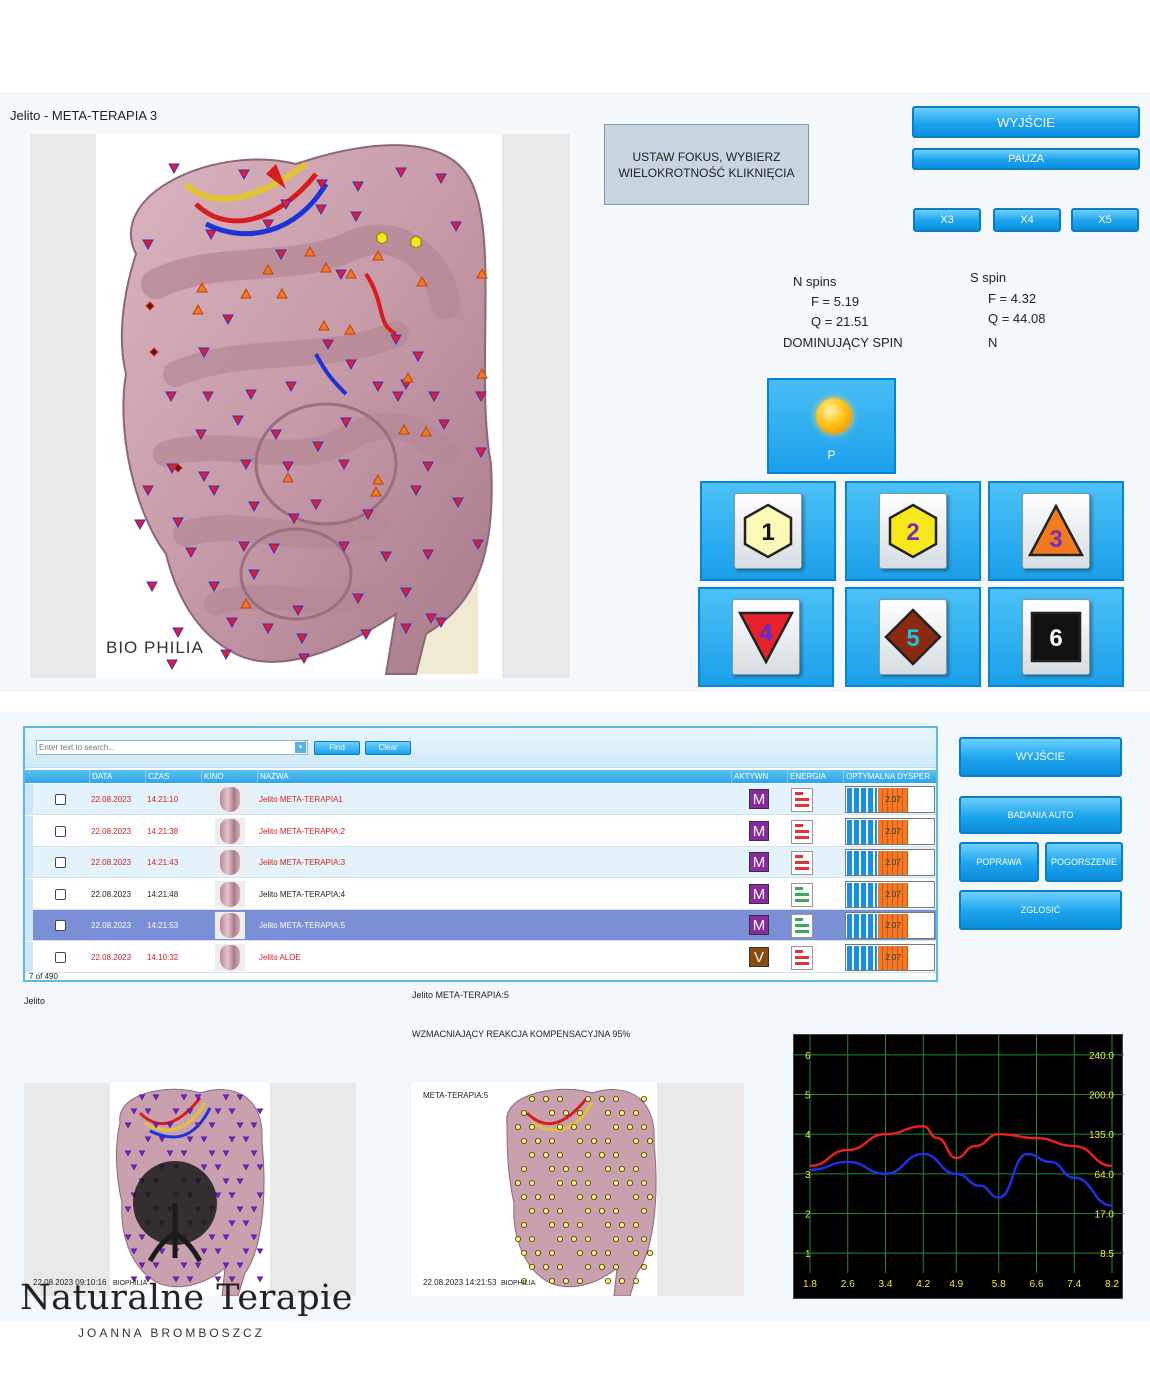 The height and width of the screenshot is (1380, 1150). Describe the element at coordinates (1105, 220) in the screenshot. I see `x5-button: X5` at that location.